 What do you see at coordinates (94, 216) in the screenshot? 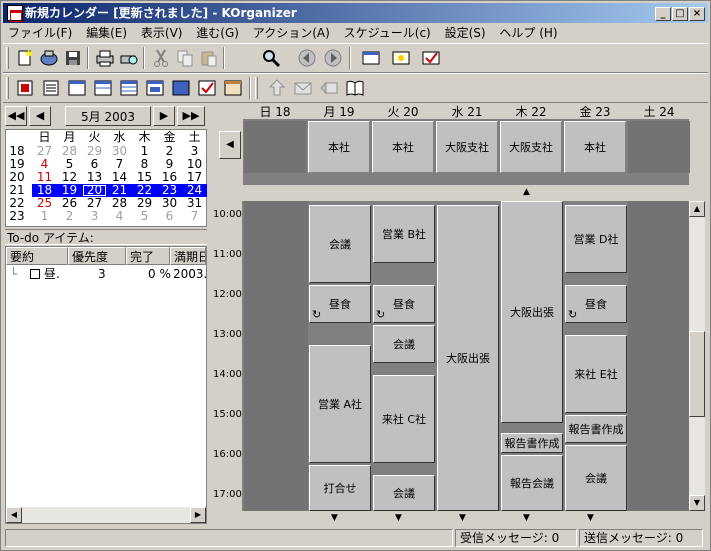
I see `day-cell: 3` at bounding box center [94, 216].